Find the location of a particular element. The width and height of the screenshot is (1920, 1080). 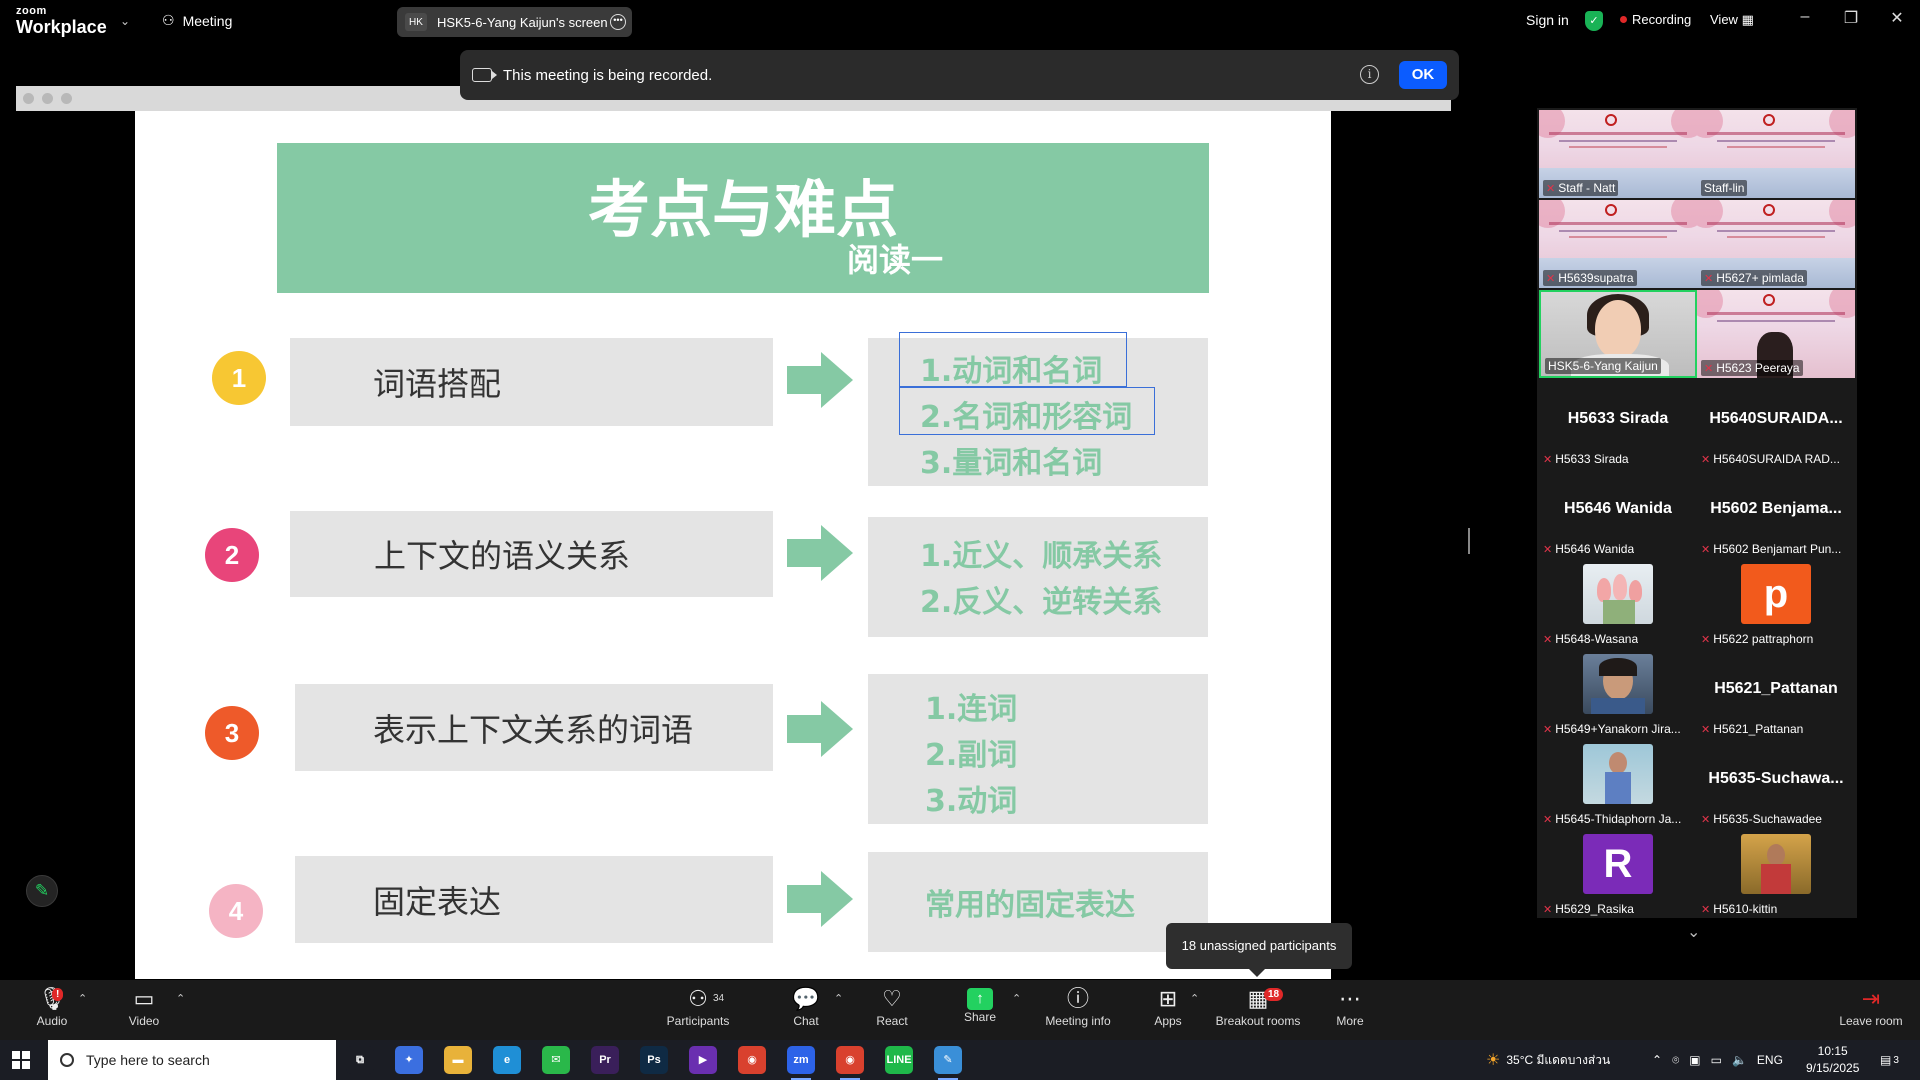

security-shield-icon: ✓ is located at coordinates (1594, 21).